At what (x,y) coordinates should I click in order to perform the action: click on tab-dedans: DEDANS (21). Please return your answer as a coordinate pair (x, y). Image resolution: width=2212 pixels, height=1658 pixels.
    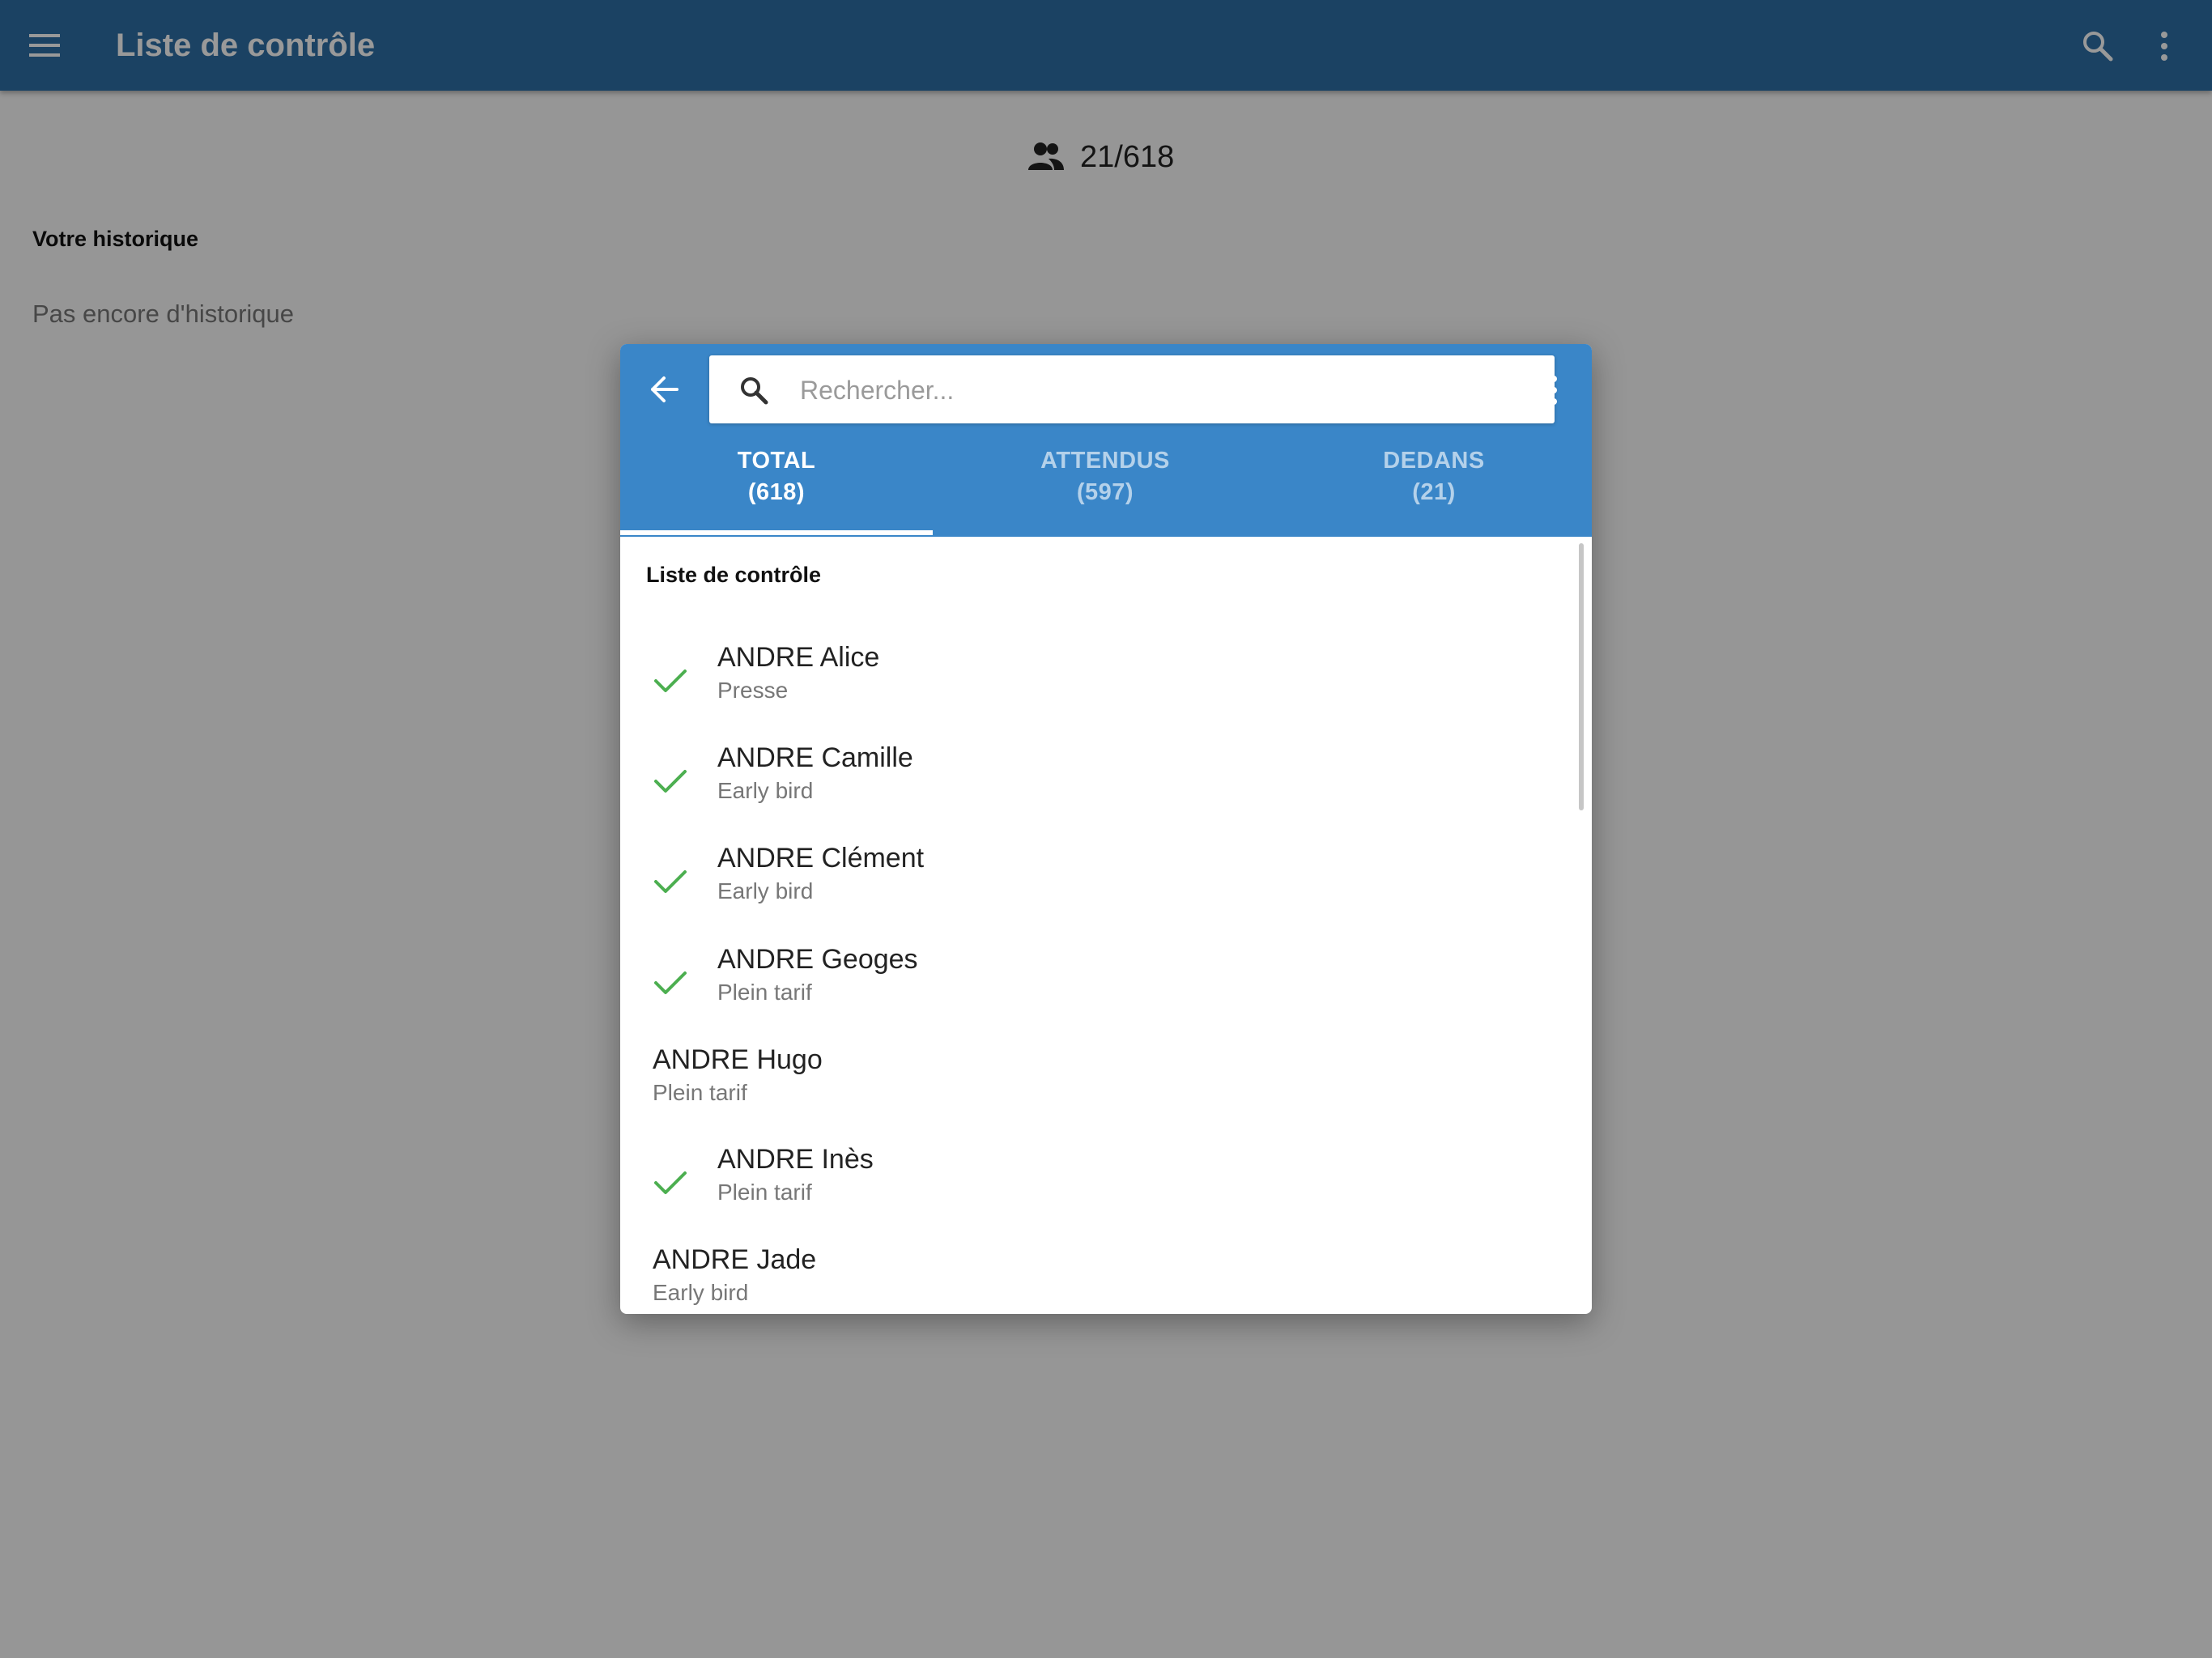
    Looking at the image, I should click on (1432, 484).